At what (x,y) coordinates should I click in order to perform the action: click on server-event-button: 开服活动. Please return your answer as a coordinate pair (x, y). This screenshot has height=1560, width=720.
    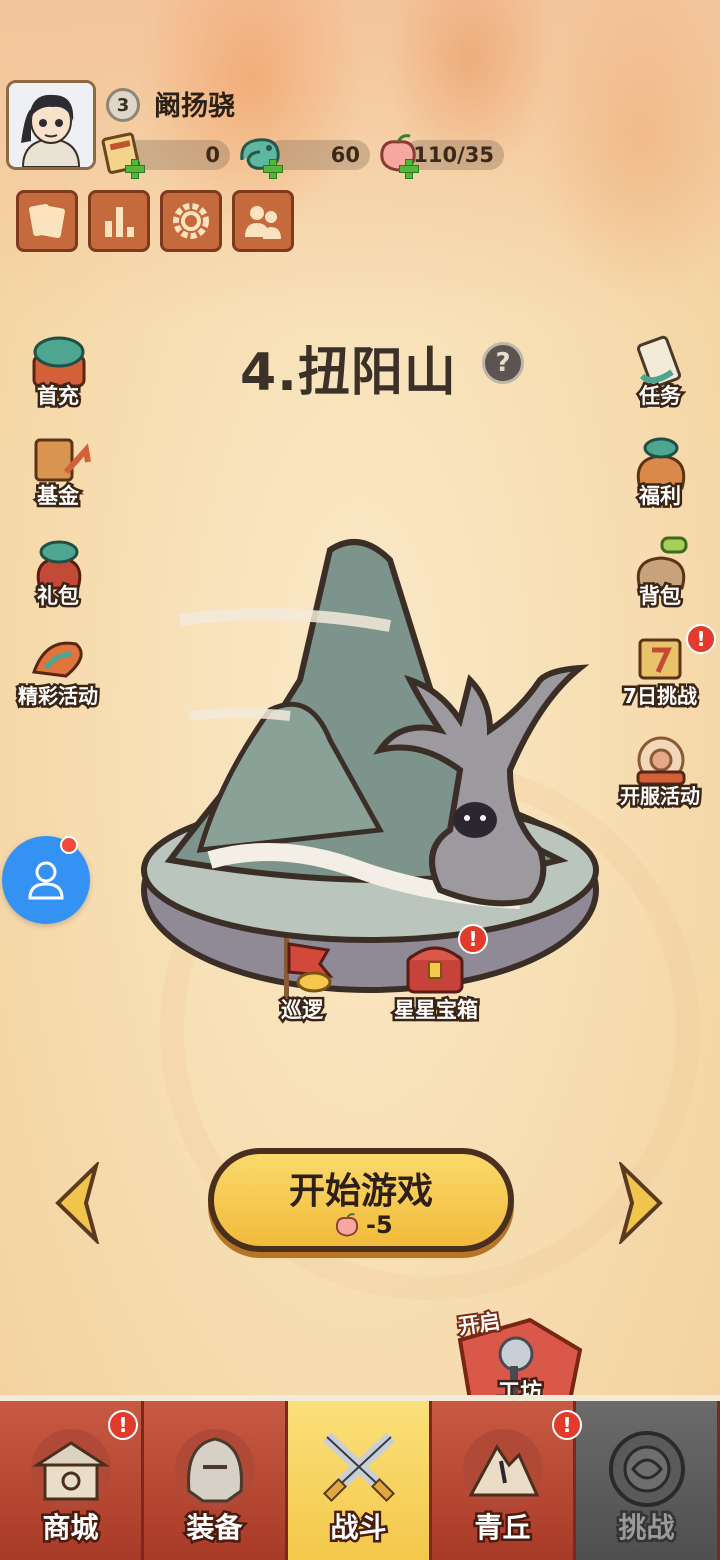
    Looking at the image, I should click on (660, 777).